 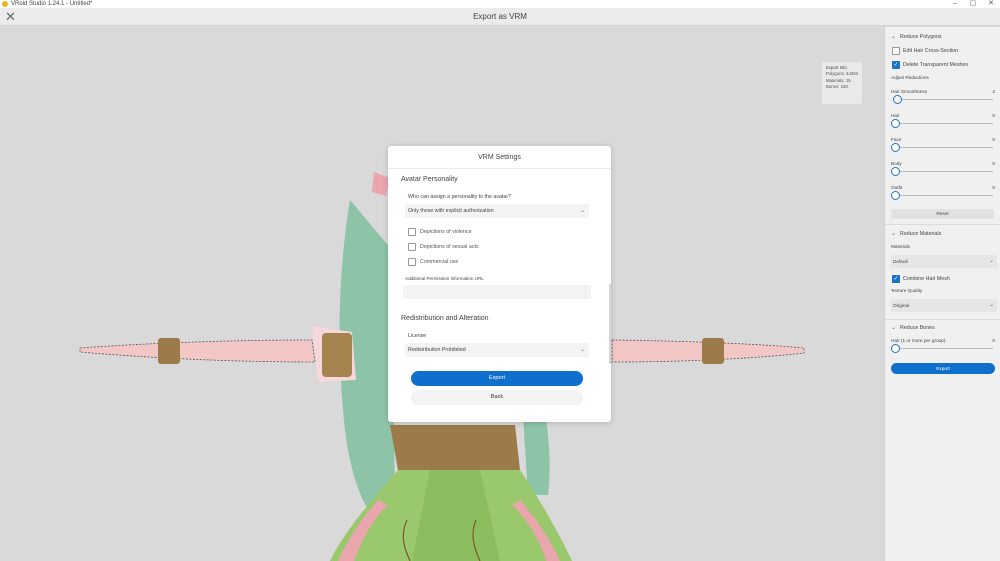 I want to click on reduce-polygons-heading: Reduce Polygons, so click(x=921, y=37).